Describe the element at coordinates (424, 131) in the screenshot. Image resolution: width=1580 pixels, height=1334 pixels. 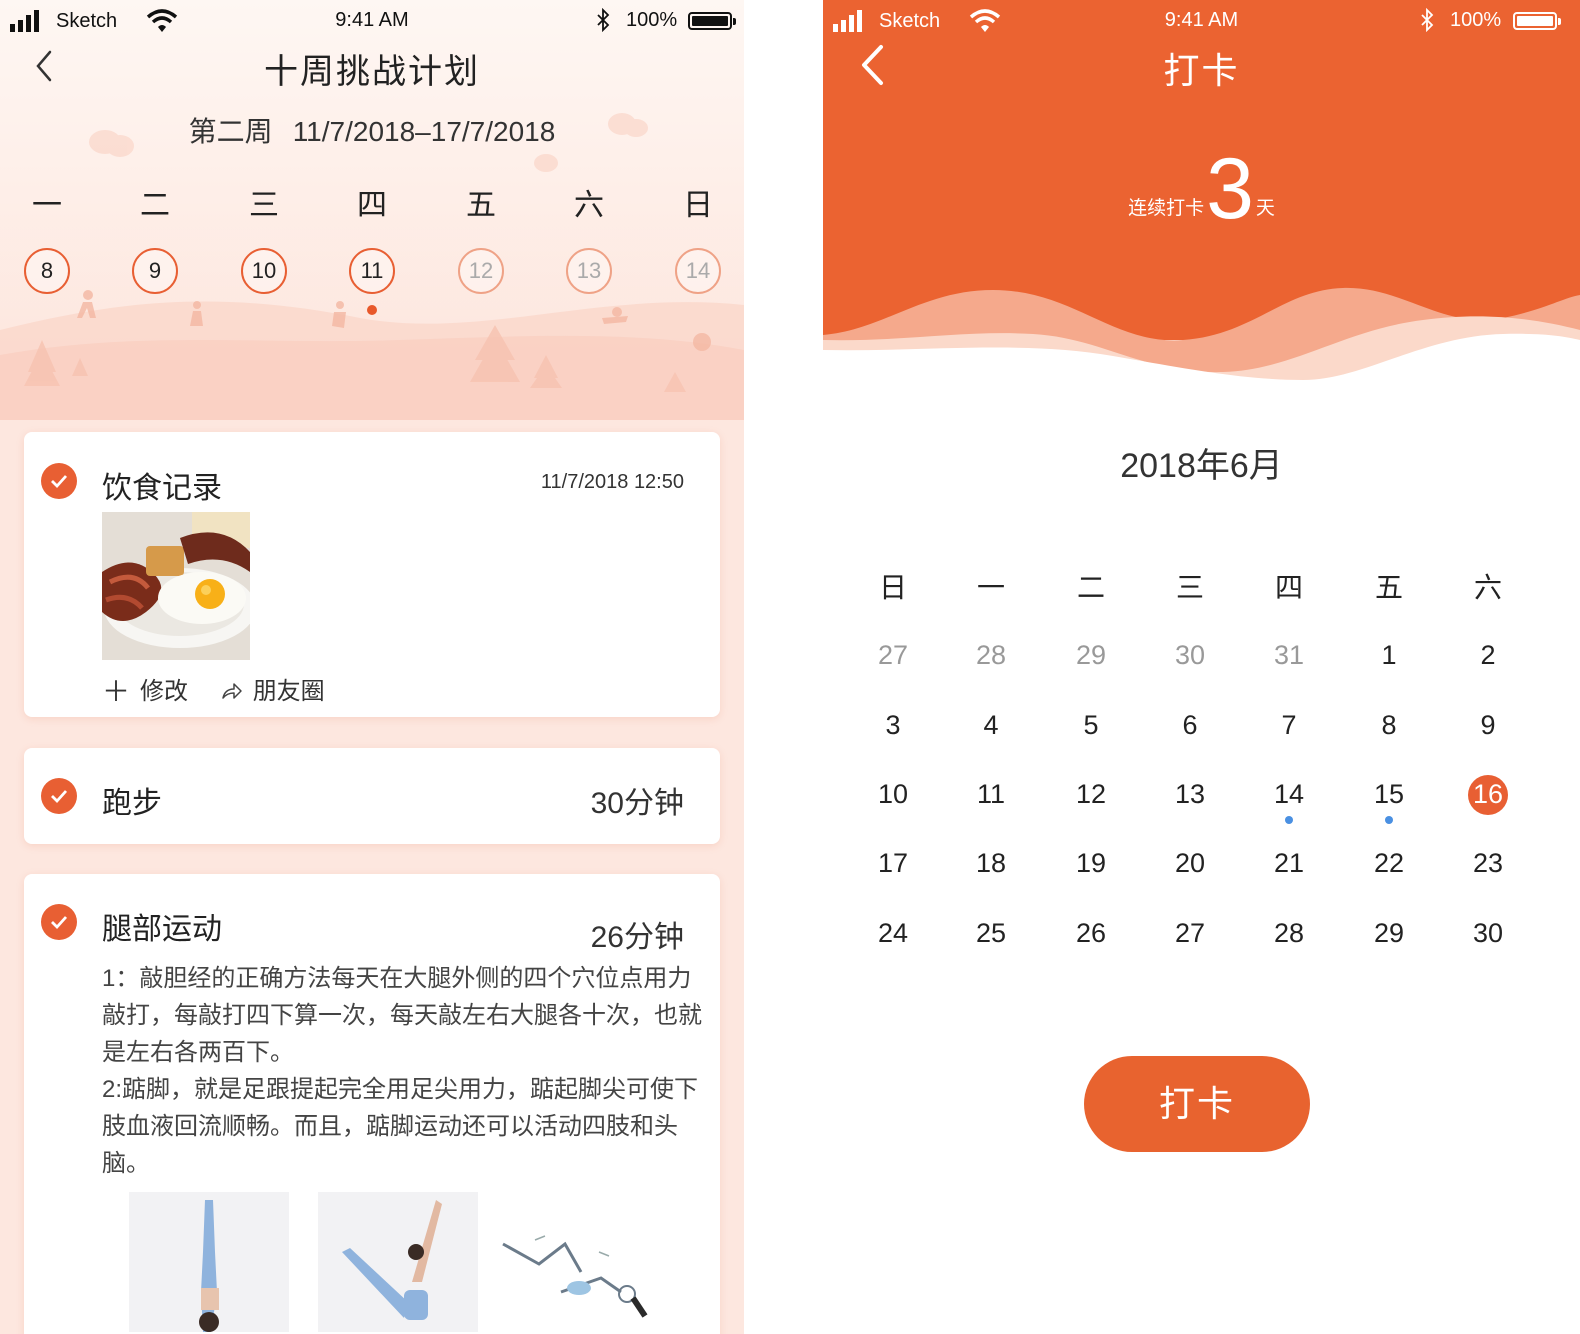
I see `week-range: 11/7/2018–17/7/2018` at that location.